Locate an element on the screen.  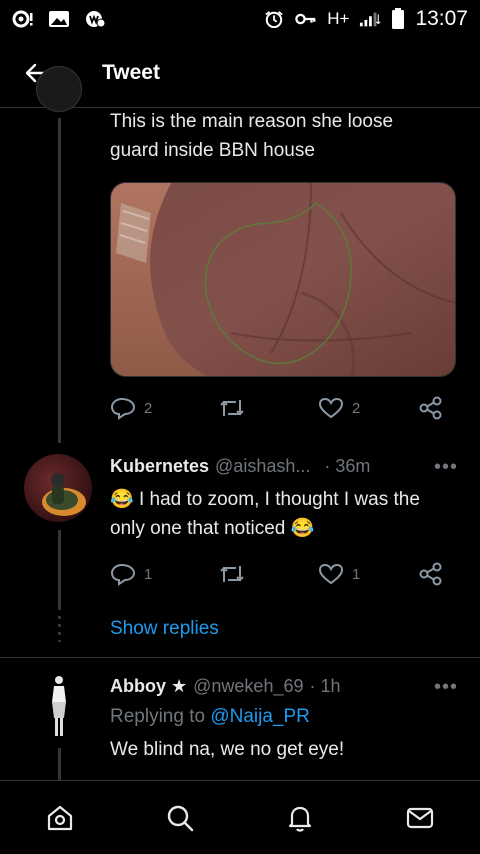
reply1-actions: 1 1 is located at coordinates (285, 574).